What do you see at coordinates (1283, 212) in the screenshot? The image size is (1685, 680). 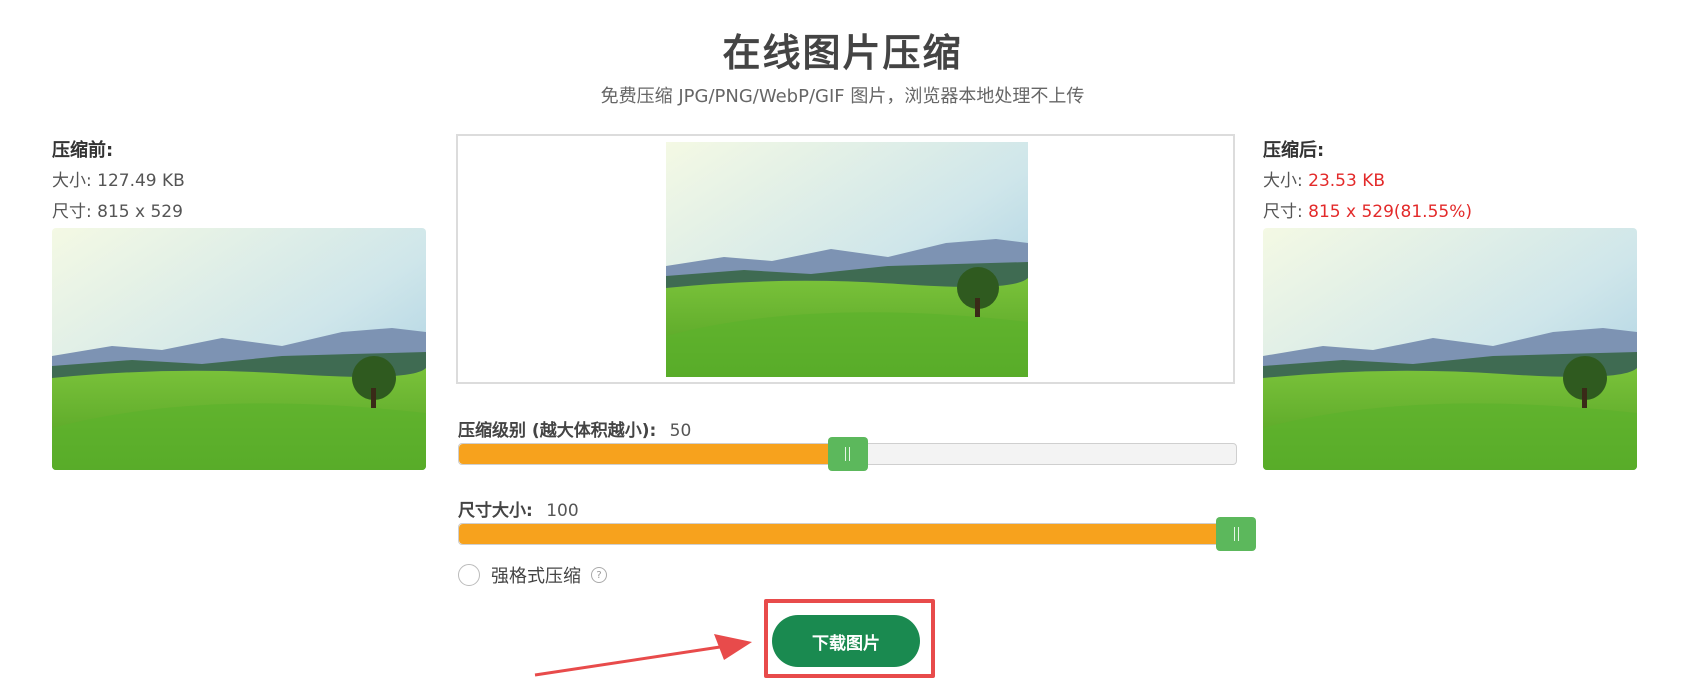 I see `after-dims-label: 尺寸:` at bounding box center [1283, 212].